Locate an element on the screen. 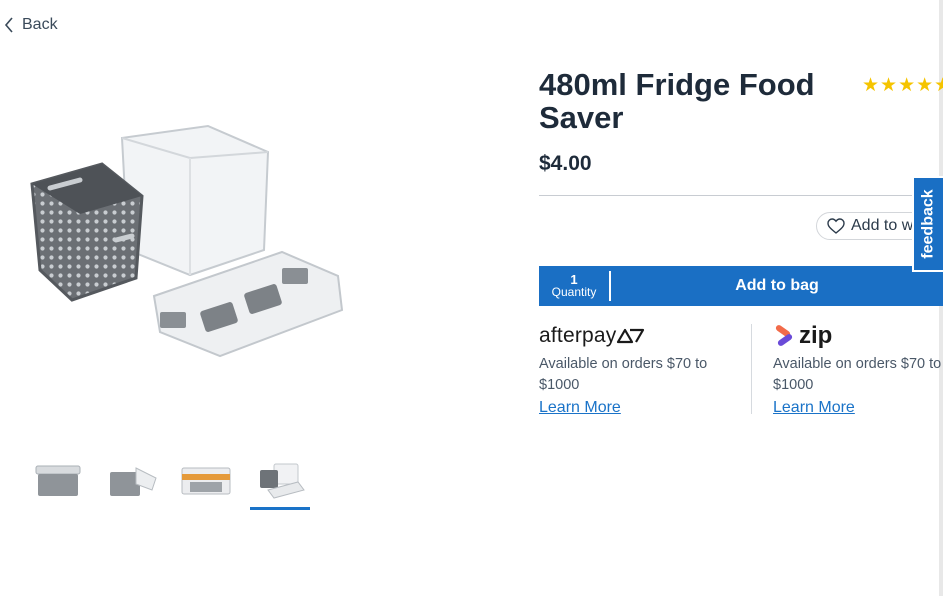 The image size is (943, 596). thumbnail-strip is located at coordinates (176, 481).